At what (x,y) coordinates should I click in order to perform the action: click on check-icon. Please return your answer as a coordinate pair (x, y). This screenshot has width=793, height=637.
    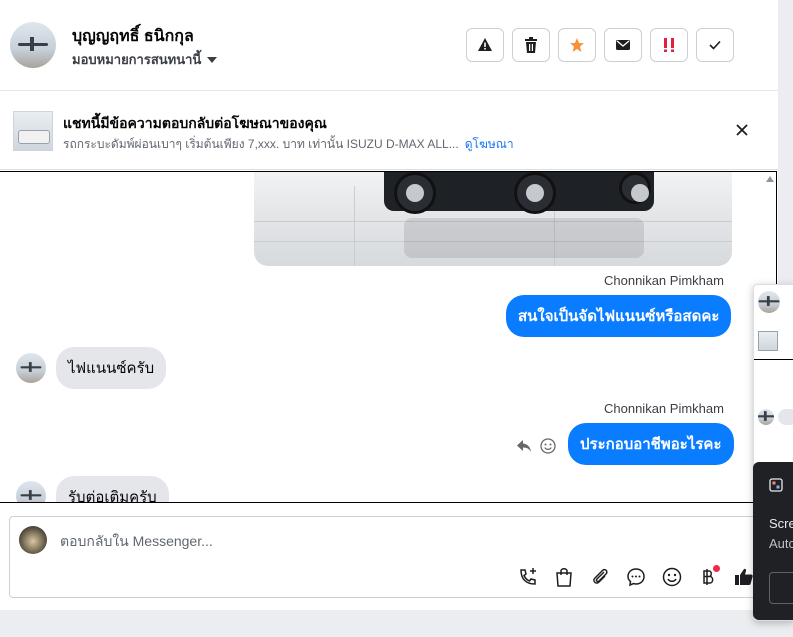
    Looking at the image, I should click on (715, 45).